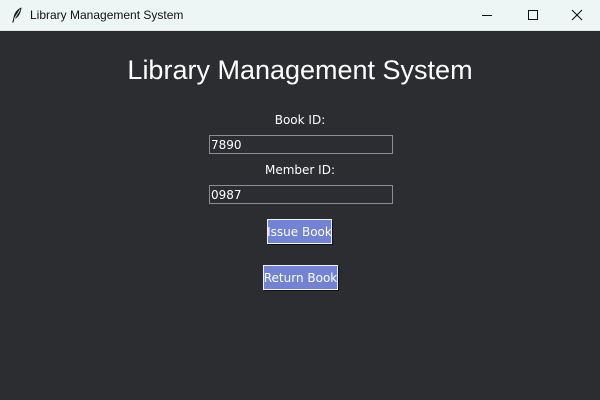  I want to click on return-book-button: Return Book, so click(300, 277).